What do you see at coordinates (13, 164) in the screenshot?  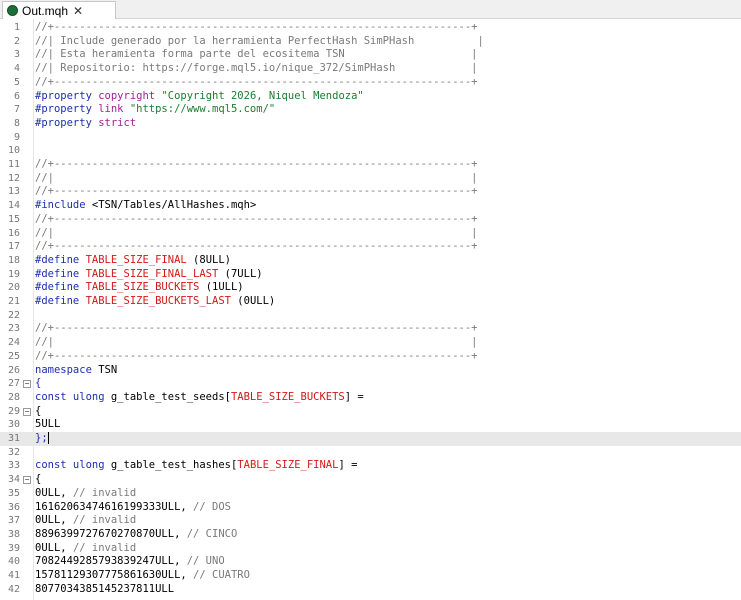 I see `line-number: 11` at bounding box center [13, 164].